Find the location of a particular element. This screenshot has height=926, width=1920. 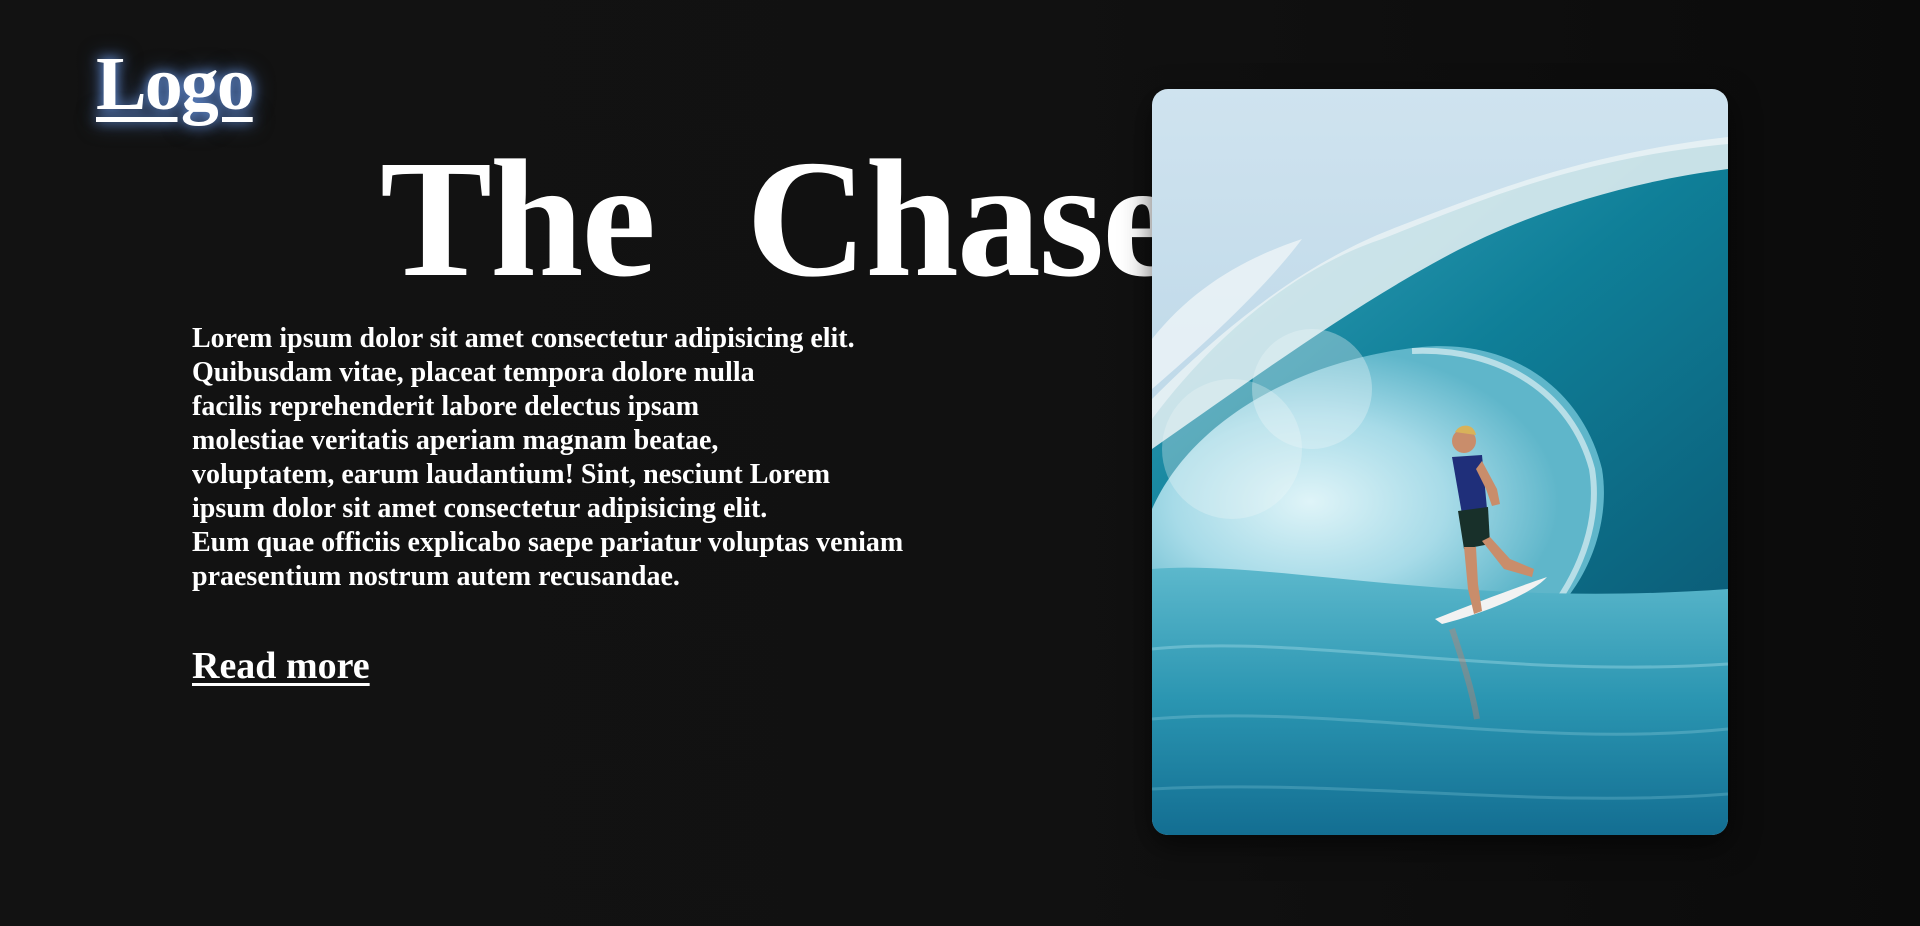

hero-title: The Chase is located at coordinates (778, 219).